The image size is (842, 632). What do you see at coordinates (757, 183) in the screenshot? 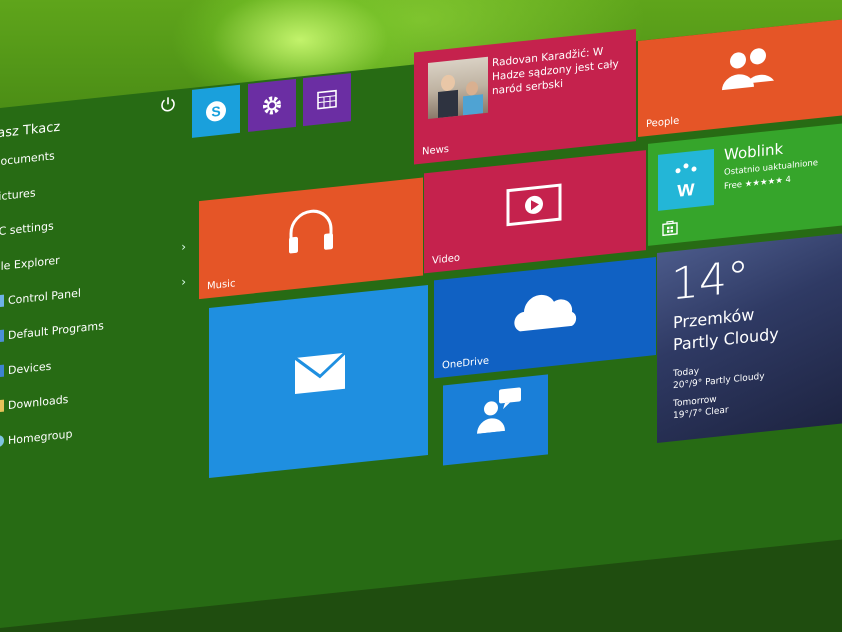
I see `store-app-rating: Free ★★★★★ 4` at bounding box center [757, 183].